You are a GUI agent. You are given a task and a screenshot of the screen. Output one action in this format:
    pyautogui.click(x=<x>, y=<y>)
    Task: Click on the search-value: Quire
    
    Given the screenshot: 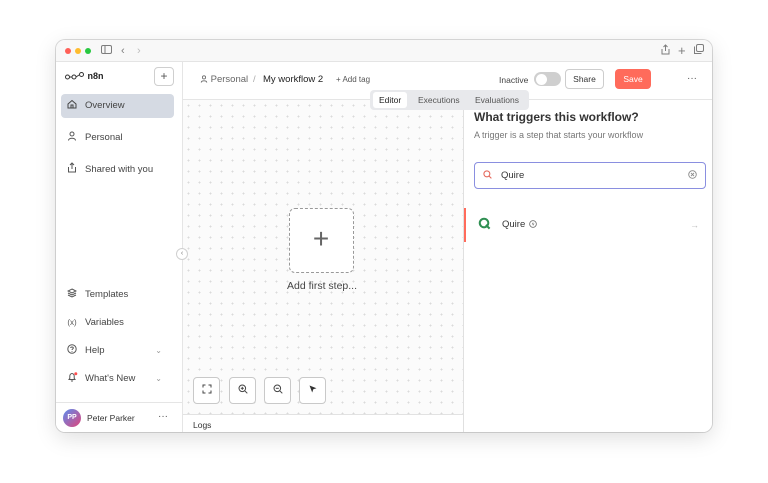 What is the action you would take?
    pyautogui.click(x=513, y=175)
    